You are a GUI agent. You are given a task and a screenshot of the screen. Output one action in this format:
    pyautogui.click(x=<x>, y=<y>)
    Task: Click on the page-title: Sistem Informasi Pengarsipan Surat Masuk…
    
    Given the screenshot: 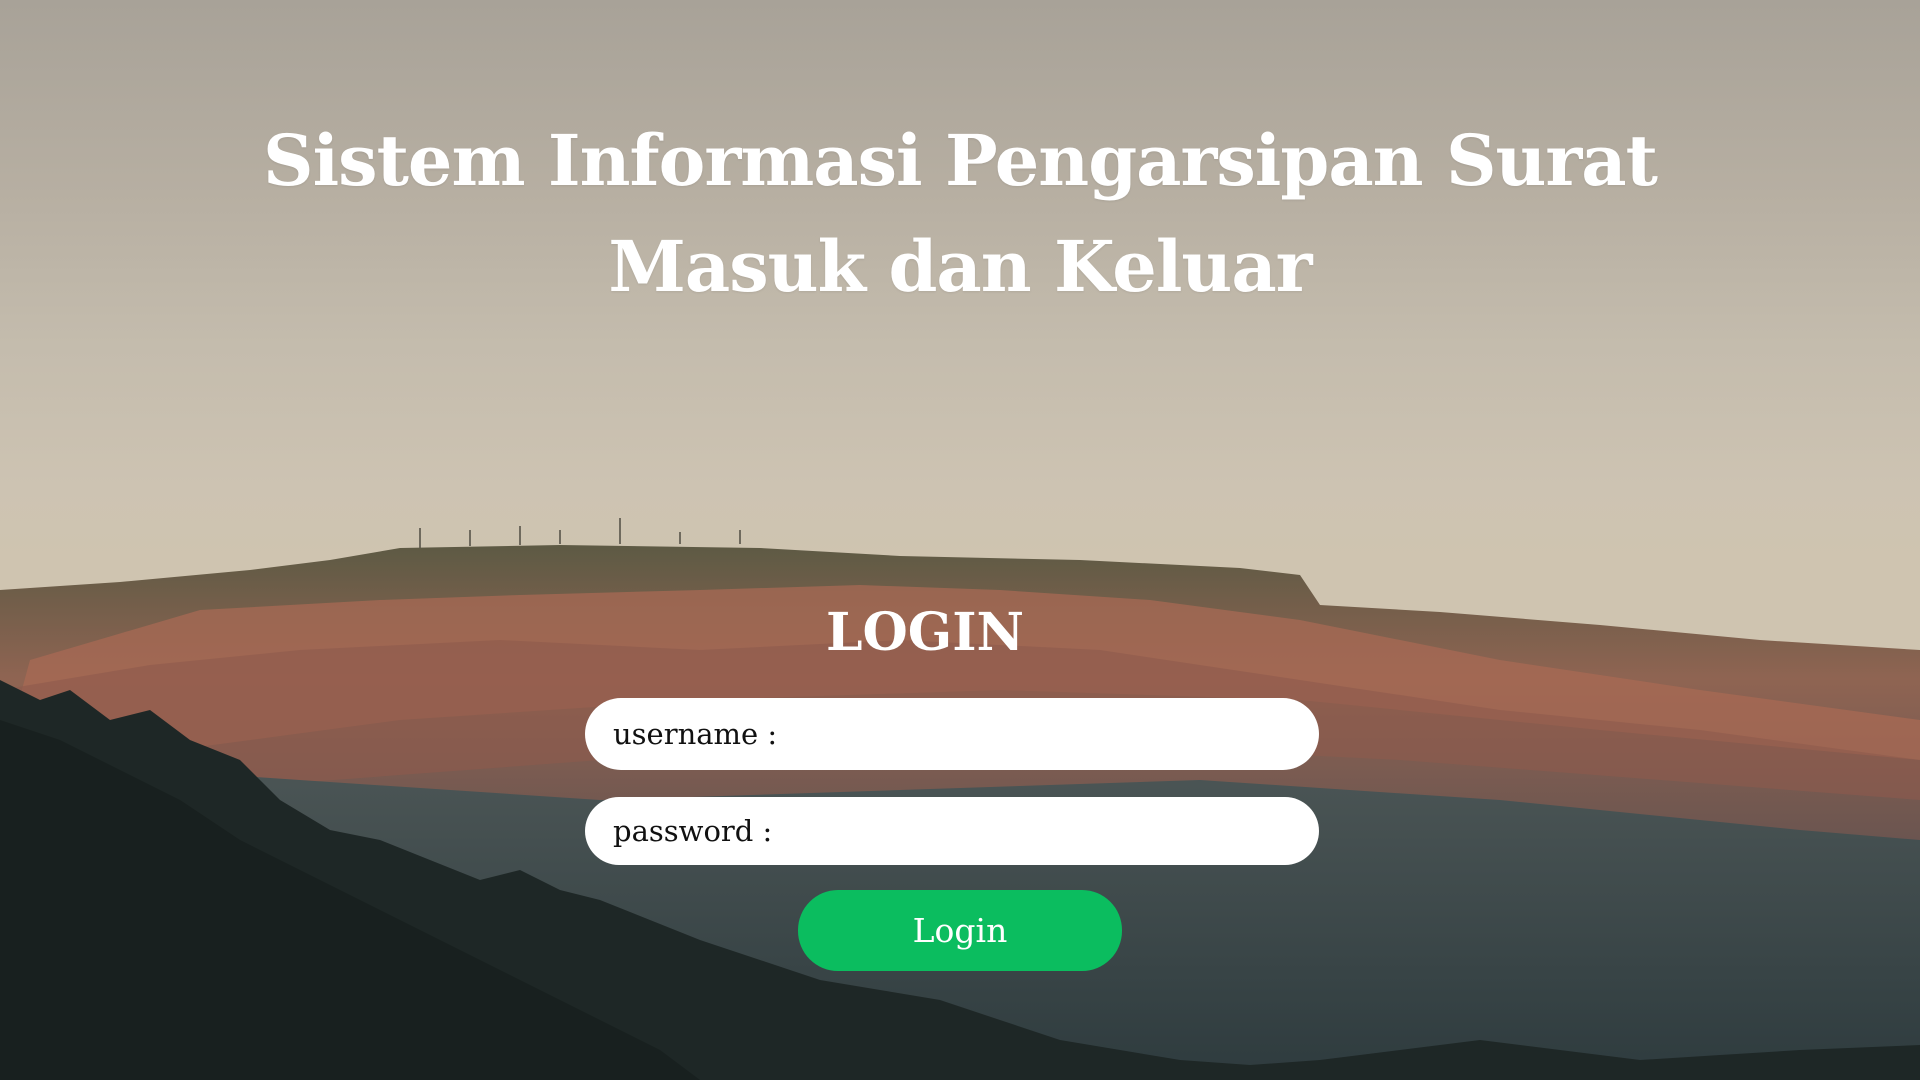 What is the action you would take?
    pyautogui.click(x=960, y=214)
    